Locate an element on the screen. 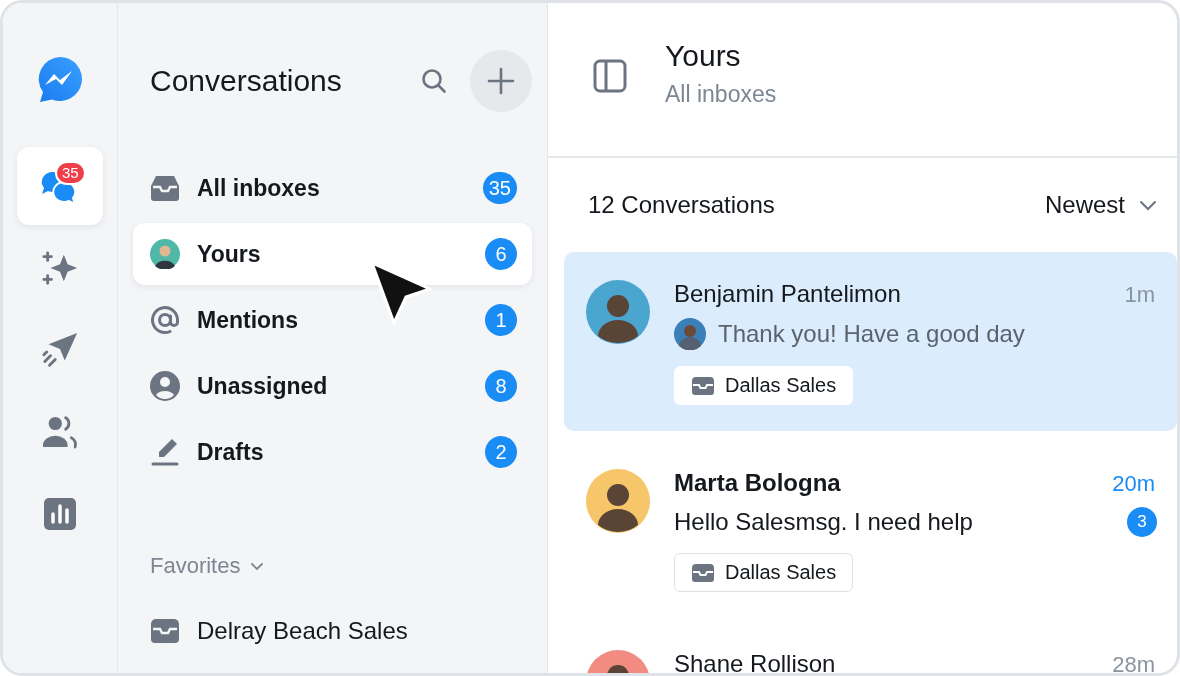 Image resolution: width=1180 pixels, height=676 pixels. conversation-count: 12 Conversations is located at coordinates (681, 205).